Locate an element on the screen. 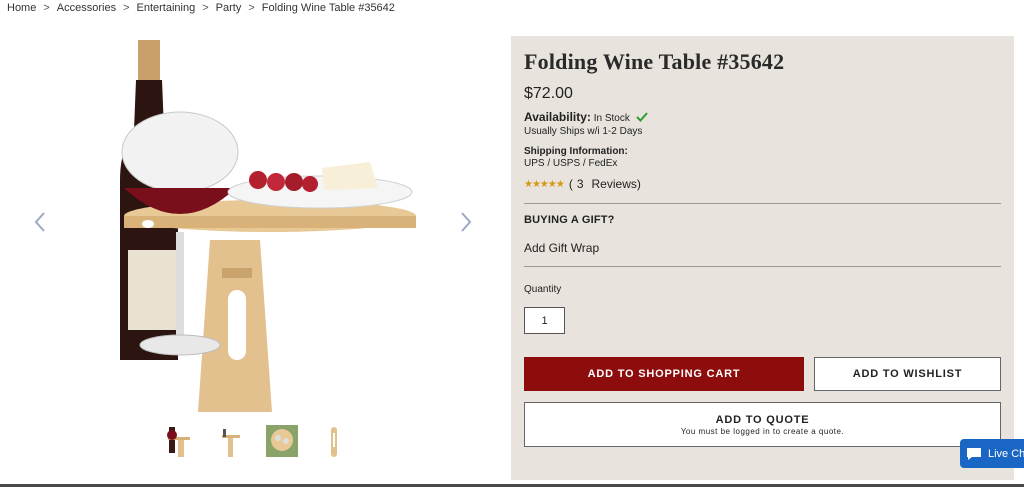 The width and height of the screenshot is (1024, 487). breadcrumb-accessories: Accessories is located at coordinates (86, 8).